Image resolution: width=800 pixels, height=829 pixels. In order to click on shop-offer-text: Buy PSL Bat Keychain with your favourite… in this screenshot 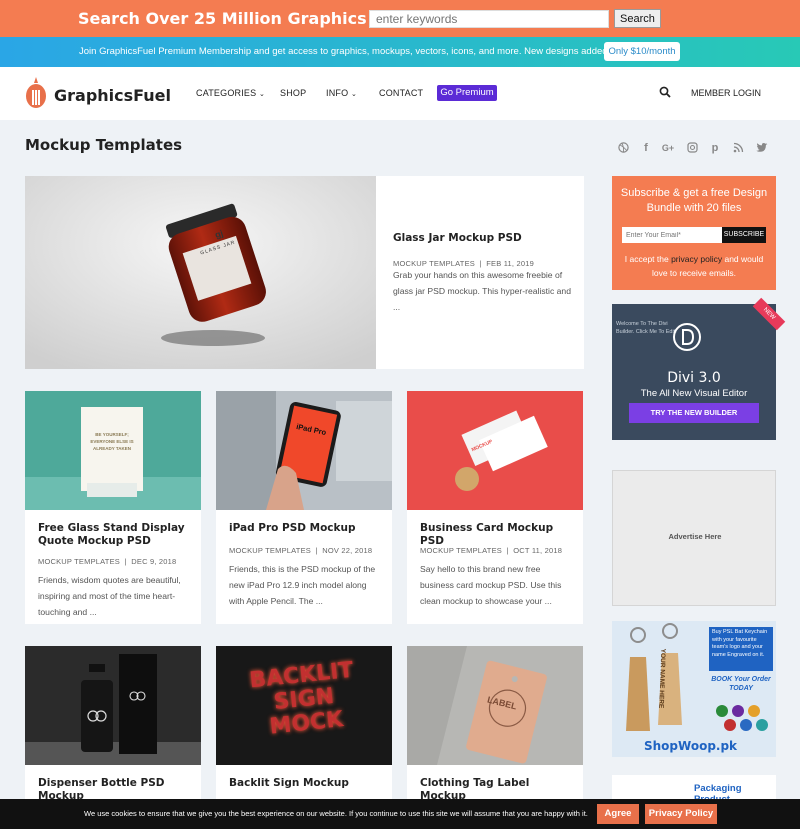, I will do `click(741, 649)`.